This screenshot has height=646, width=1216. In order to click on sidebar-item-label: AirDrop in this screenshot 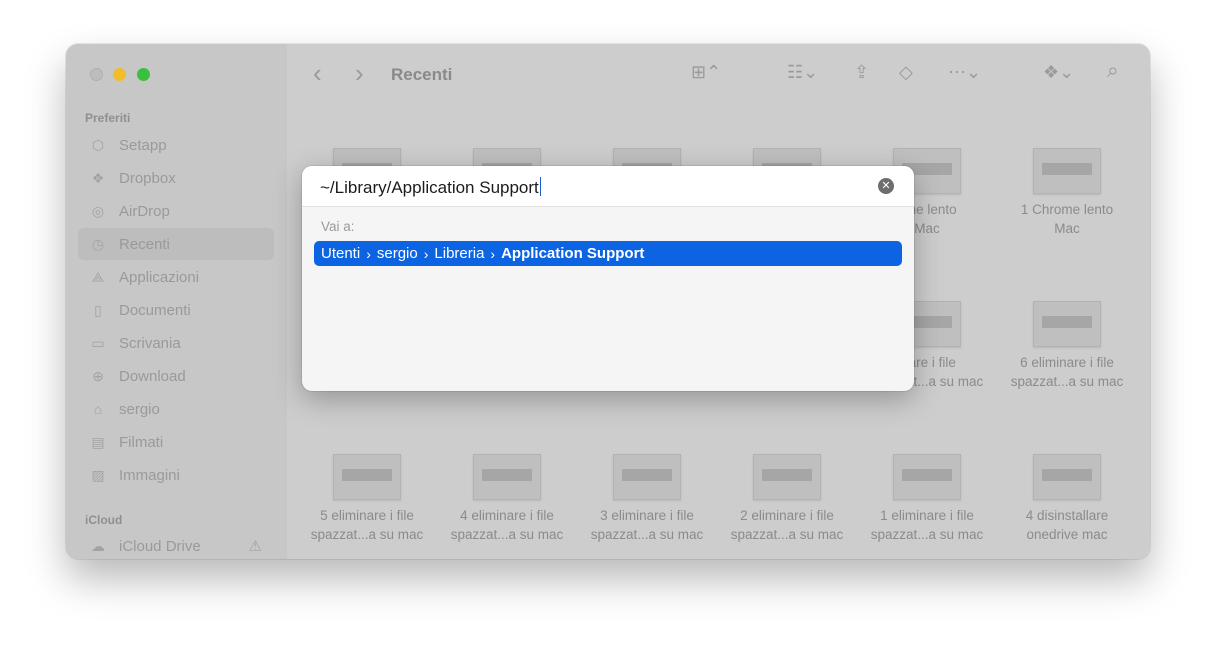, I will do `click(144, 211)`.